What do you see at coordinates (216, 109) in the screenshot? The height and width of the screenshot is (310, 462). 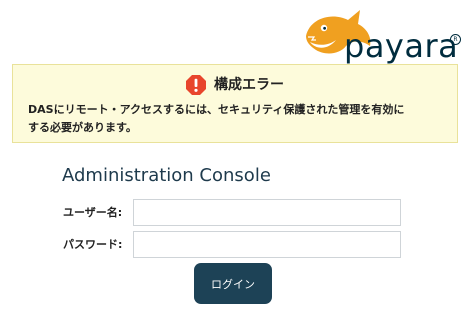 I see `alert-message-line: DASにリモート・アクセスするには、セキュリティ保護された管理を有効に` at bounding box center [216, 109].